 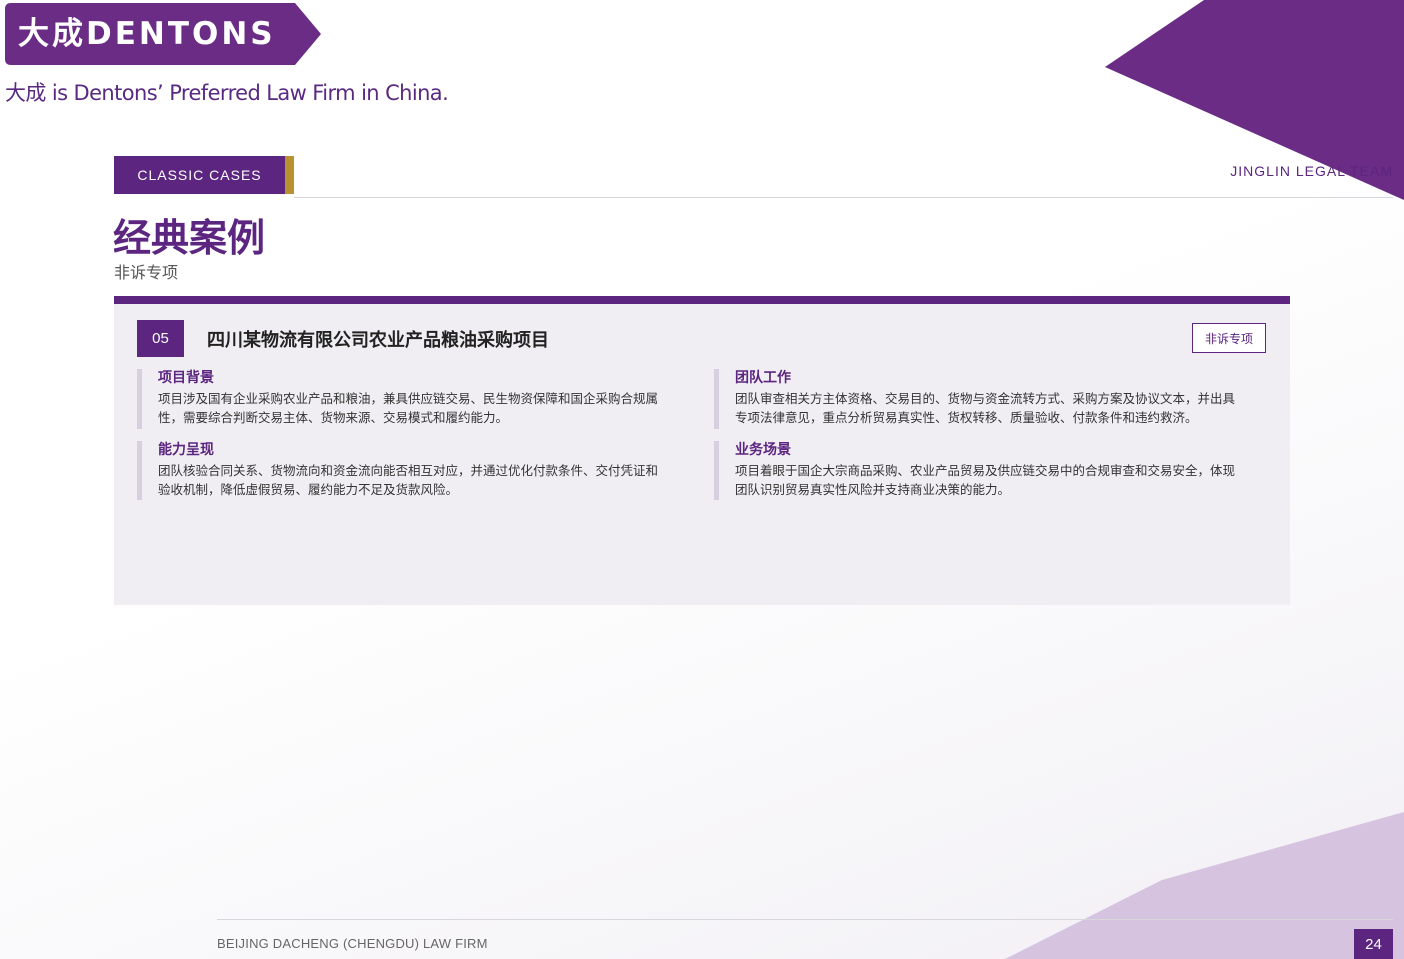 What do you see at coordinates (189, 238) in the screenshot?
I see `page-title: 经典案例` at bounding box center [189, 238].